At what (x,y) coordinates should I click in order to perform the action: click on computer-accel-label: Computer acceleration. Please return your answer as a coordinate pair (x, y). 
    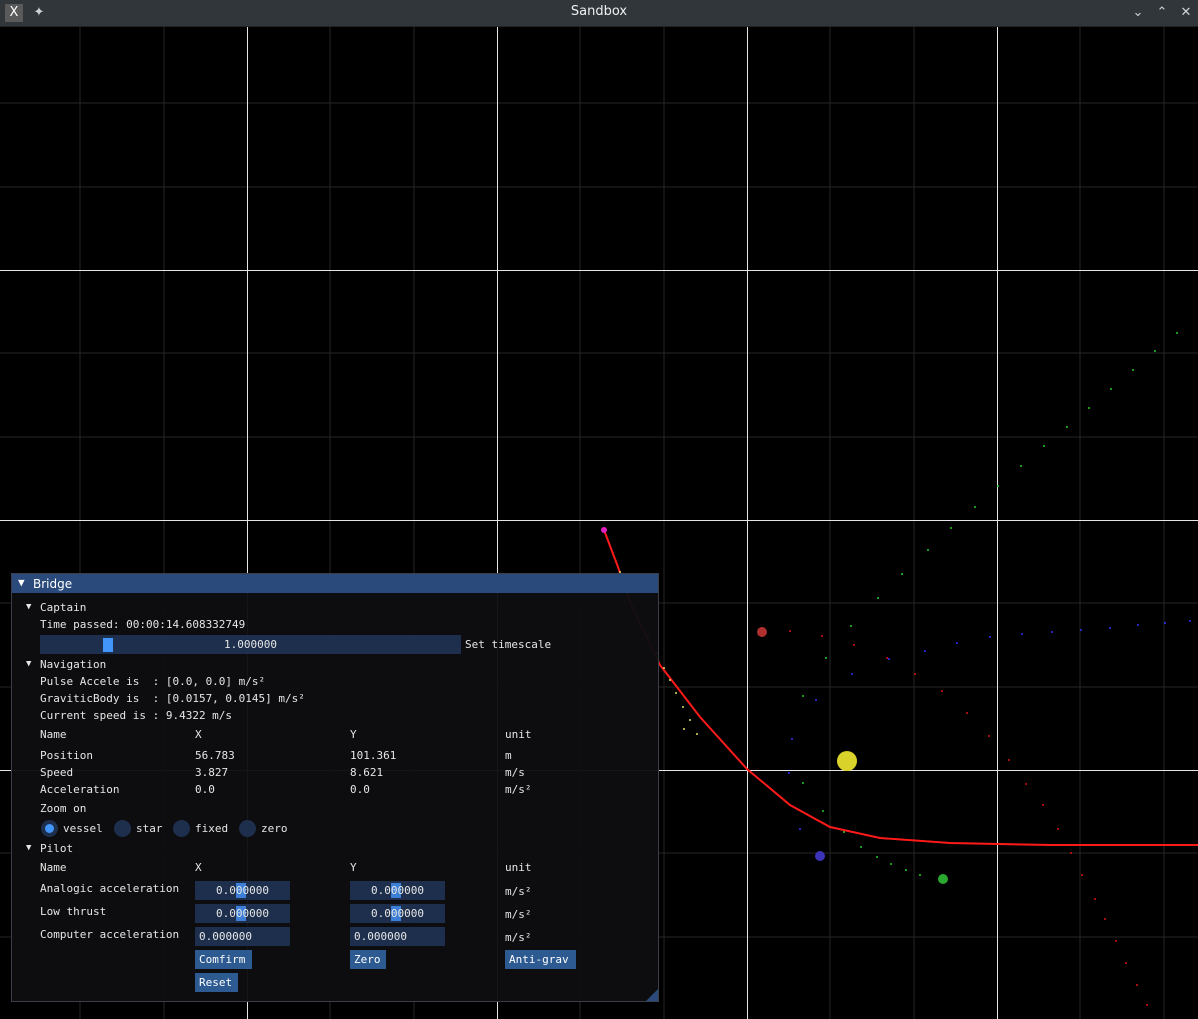
    Looking at the image, I should click on (110, 934).